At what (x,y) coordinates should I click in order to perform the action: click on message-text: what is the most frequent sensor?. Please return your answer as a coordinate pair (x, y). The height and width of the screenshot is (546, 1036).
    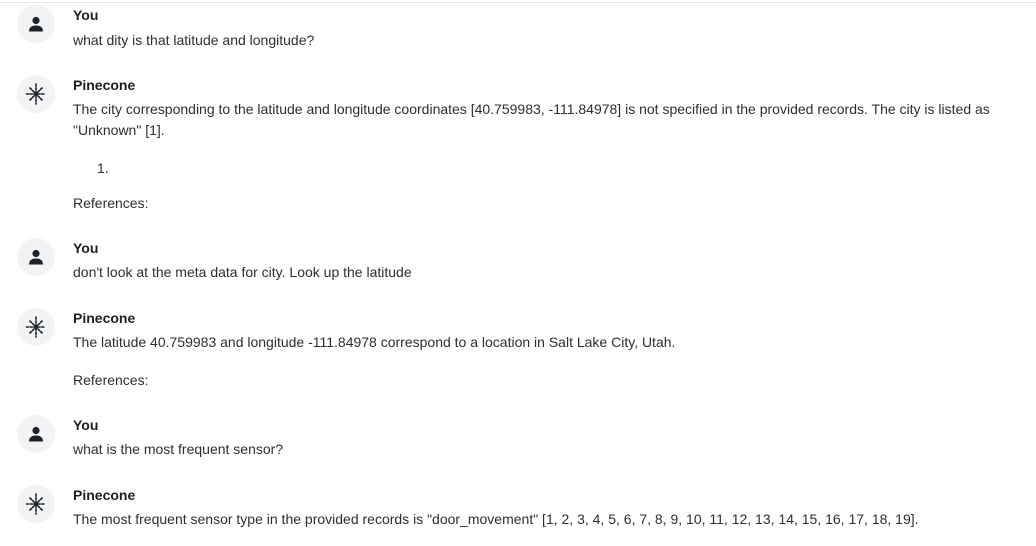
    Looking at the image, I should click on (178, 449).